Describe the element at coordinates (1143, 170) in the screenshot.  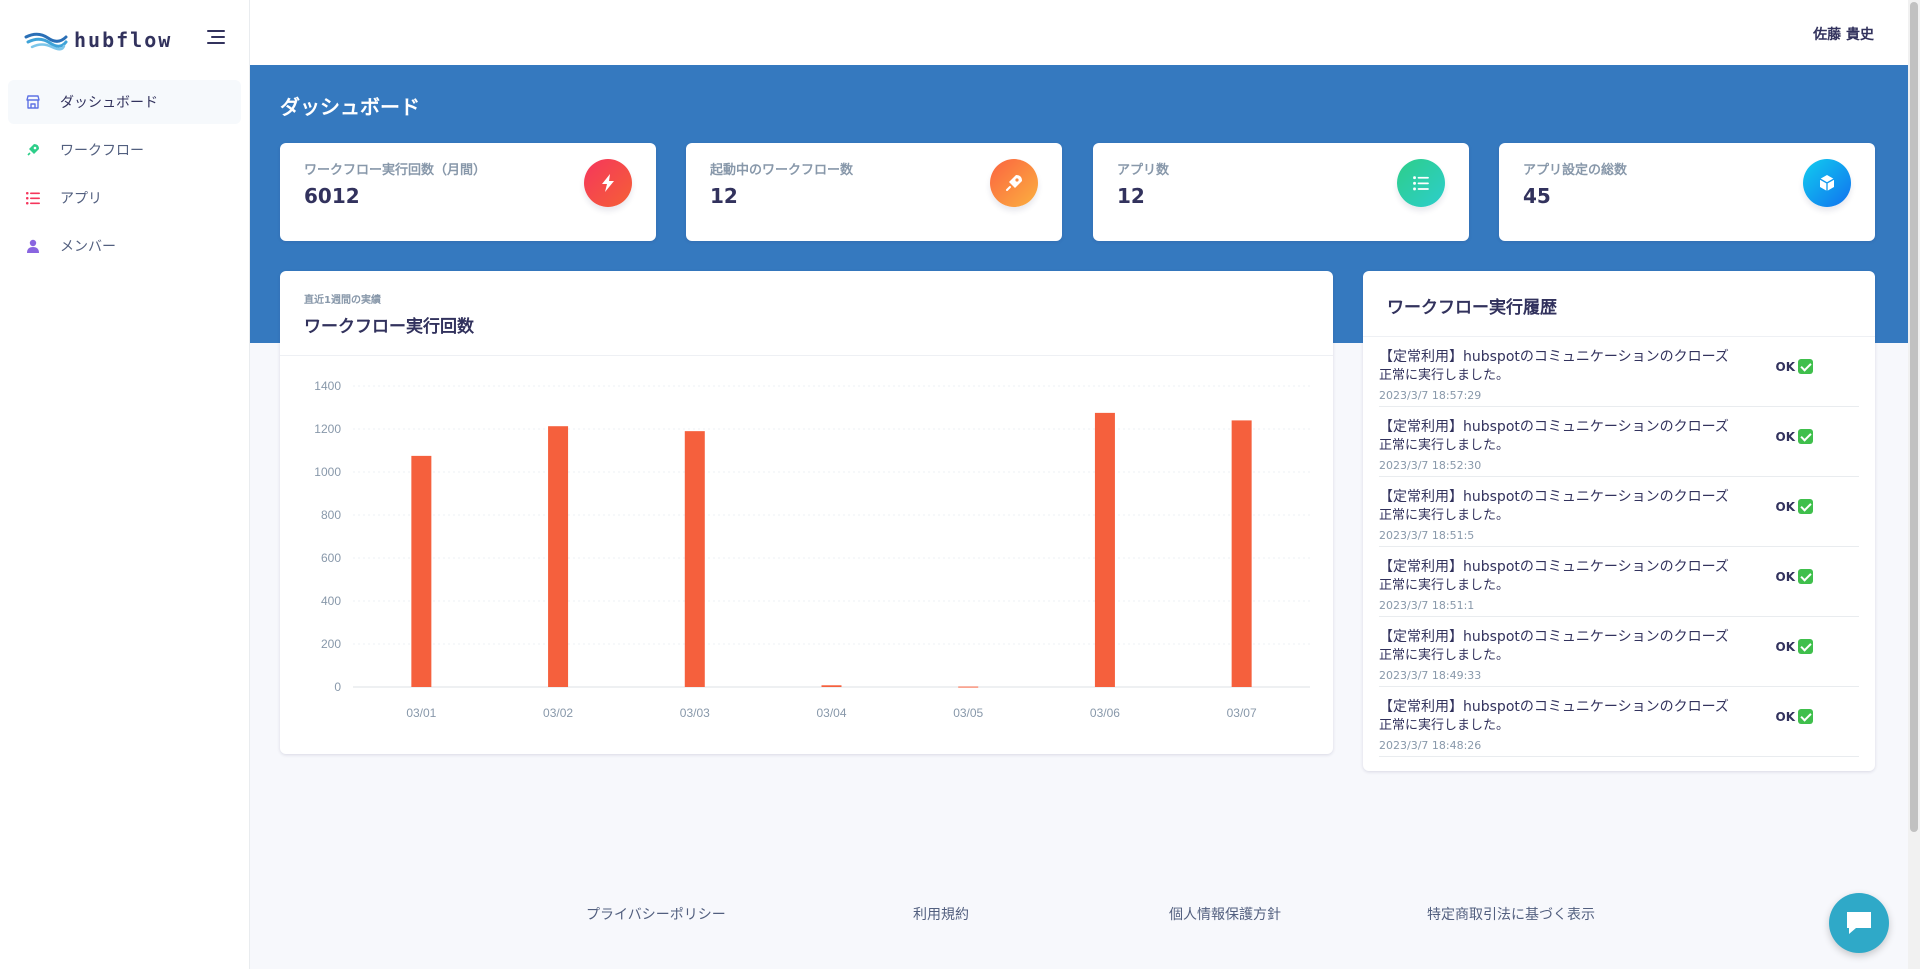
I see `stat-label: アプリ数` at that location.